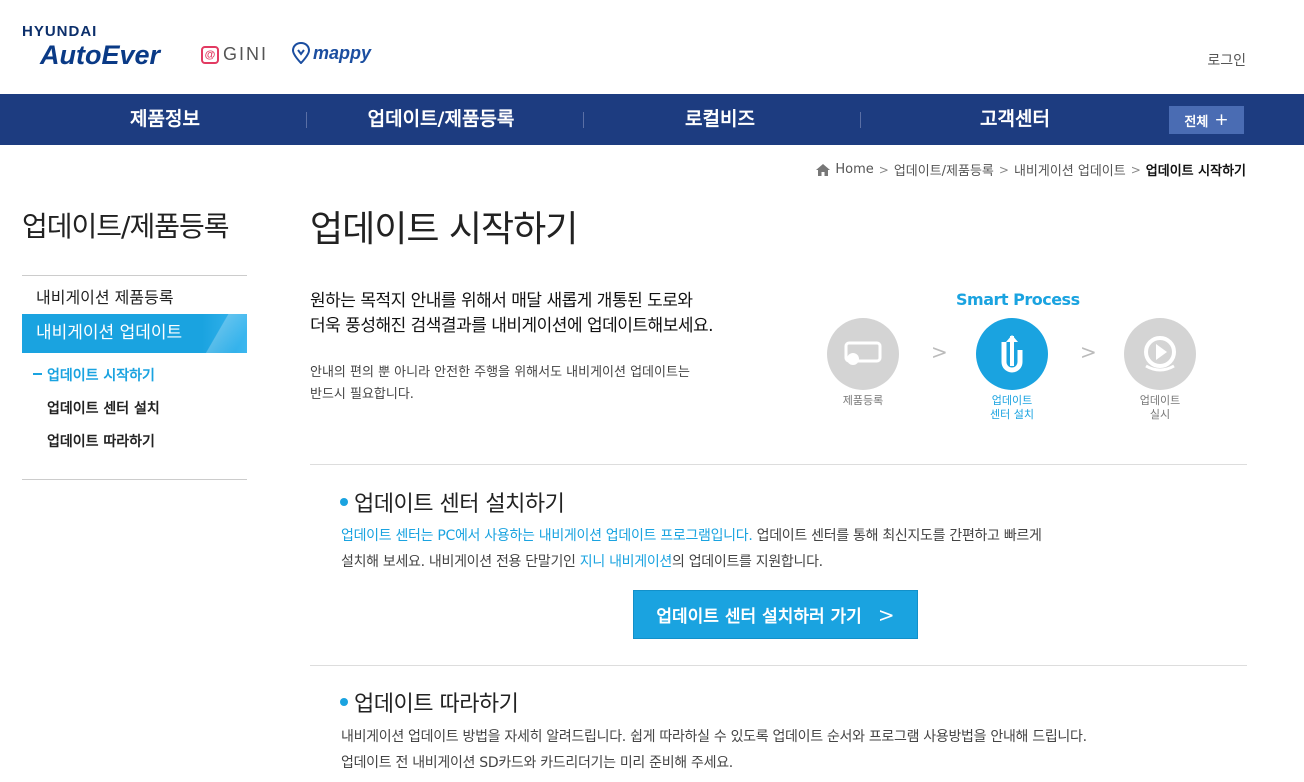  I want to click on process-step-center-install: 업데이트 센터 설치, so click(1012, 370).